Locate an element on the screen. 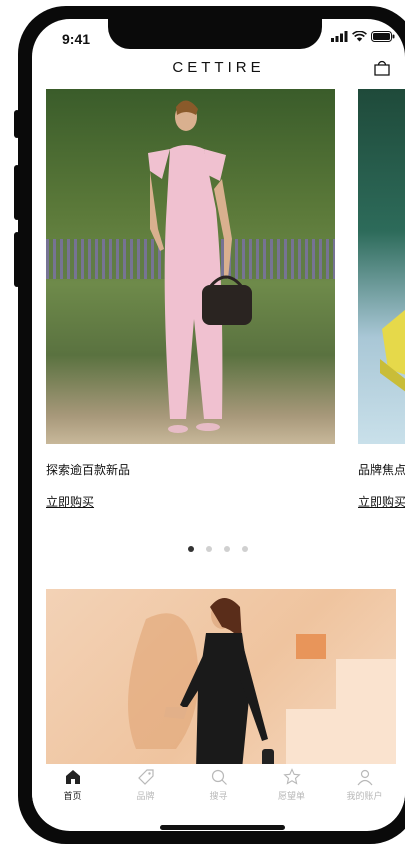 The height and width of the screenshot is (849, 405). tab-brands-label: 品牌 is located at coordinates (145, 796).